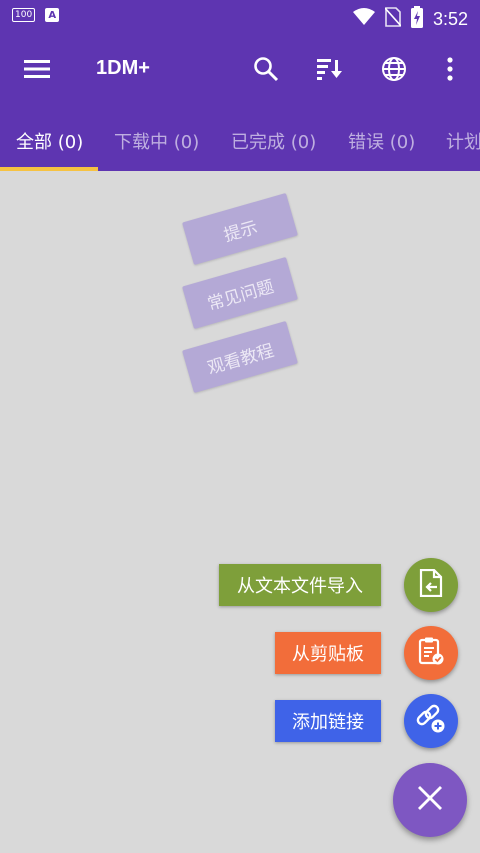 The width and height of the screenshot is (480, 853). Describe the element at coordinates (123, 68) in the screenshot. I see `app-title: 1DM+` at that location.